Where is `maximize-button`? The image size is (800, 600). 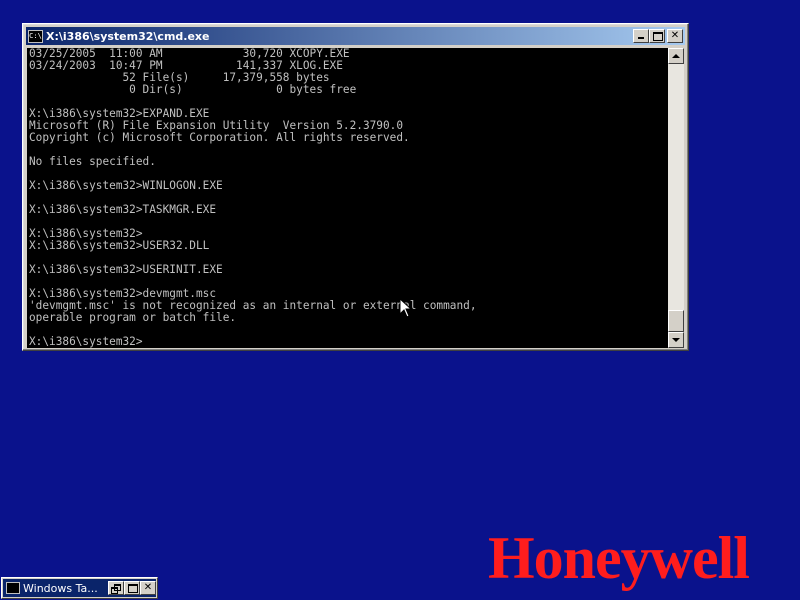 maximize-button is located at coordinates (657, 36).